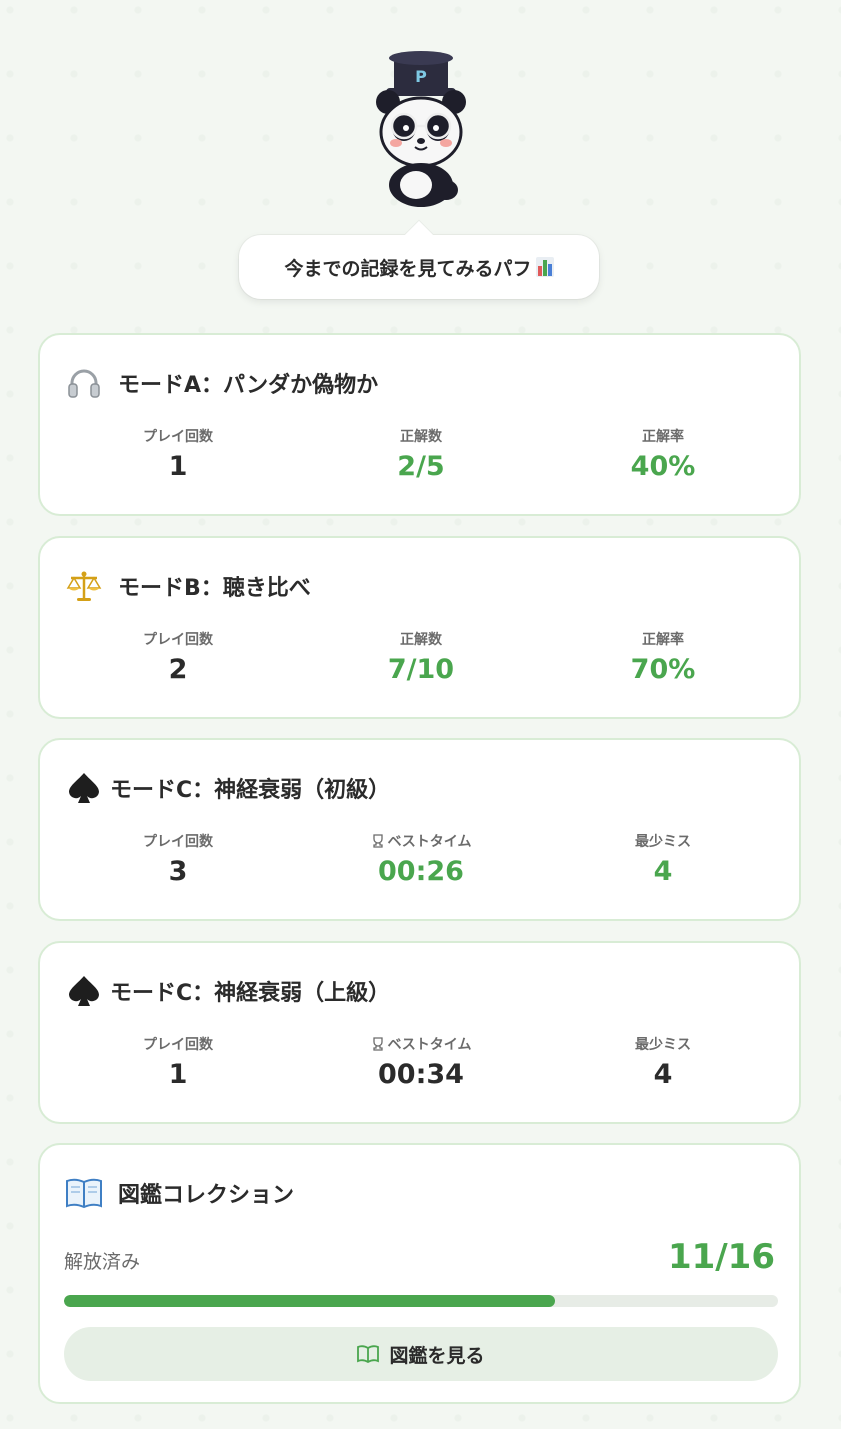 The width and height of the screenshot is (841, 1429). I want to click on headphones-icon, so click(84, 383).